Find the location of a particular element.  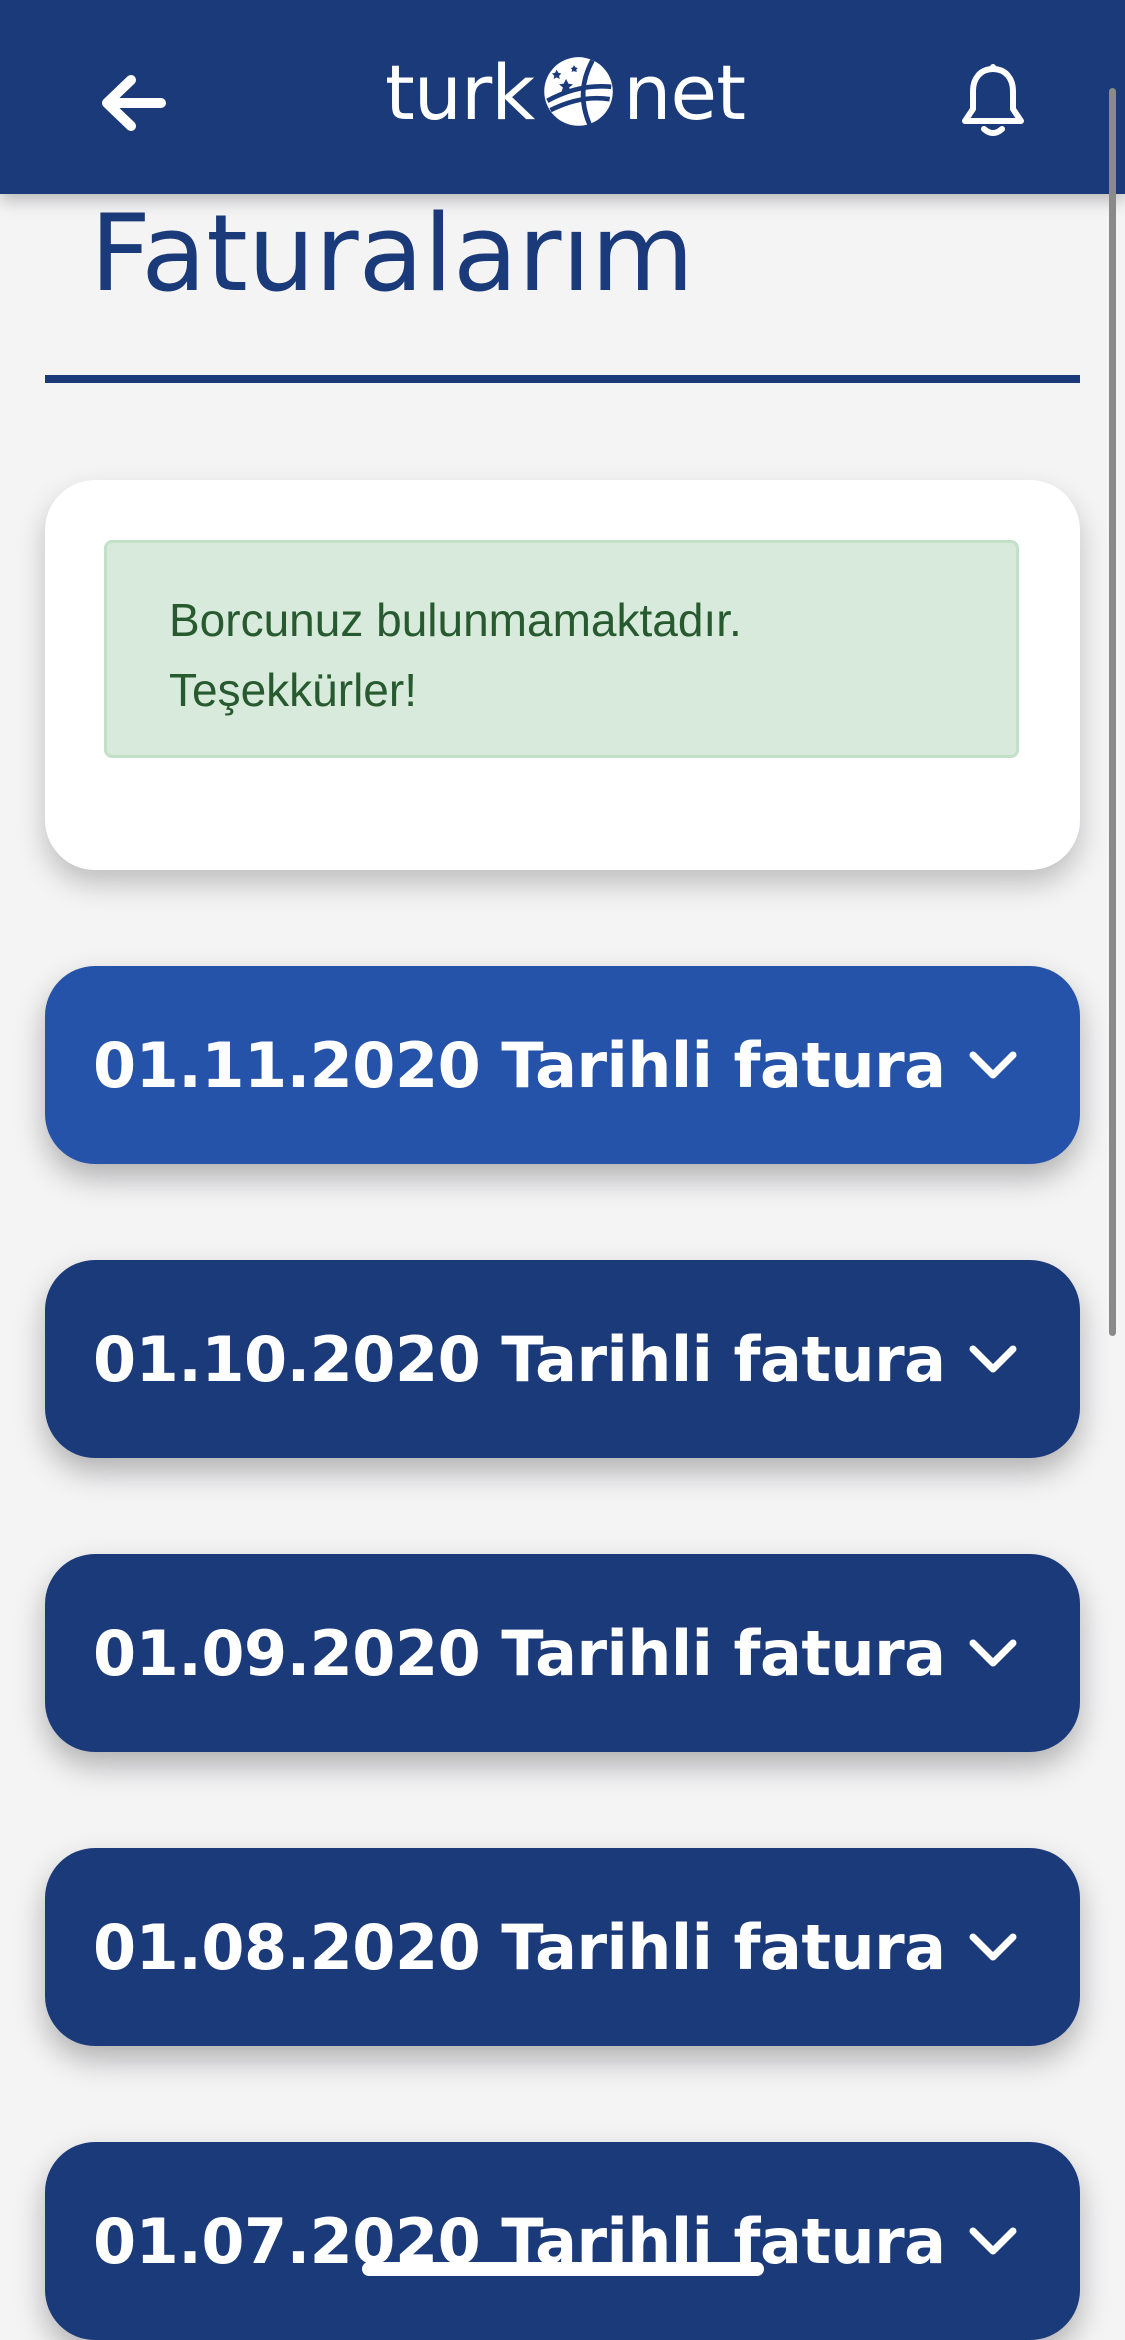

invoice-item-2020-09: 01.09.2020 Tarihli fatura is located at coordinates (562, 1653).